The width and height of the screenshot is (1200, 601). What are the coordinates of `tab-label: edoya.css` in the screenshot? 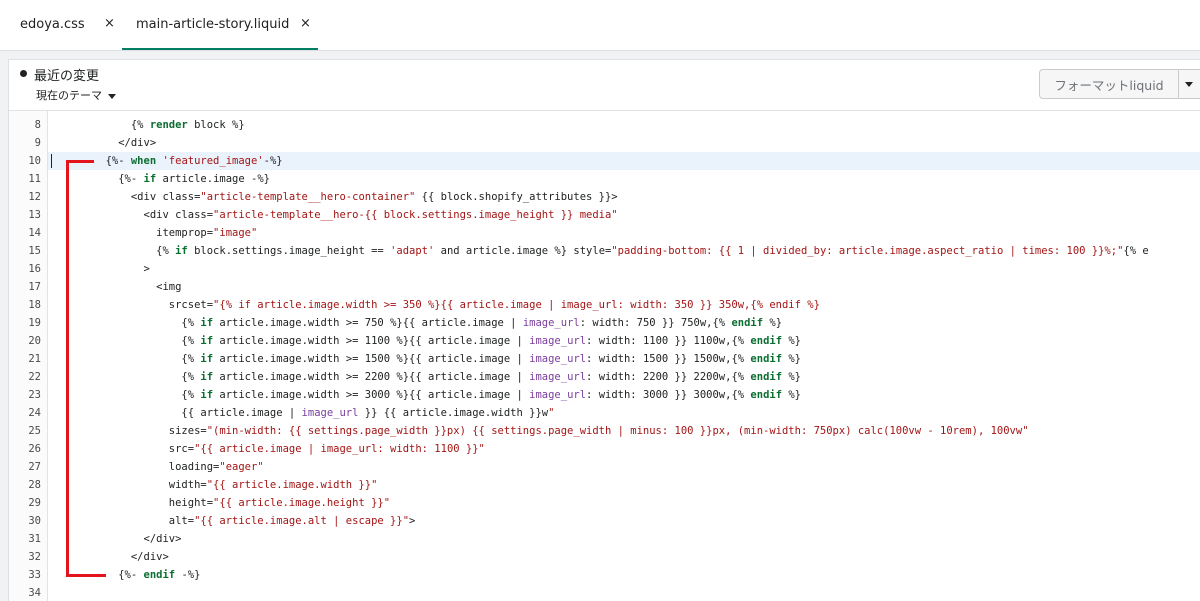 It's located at (52, 24).